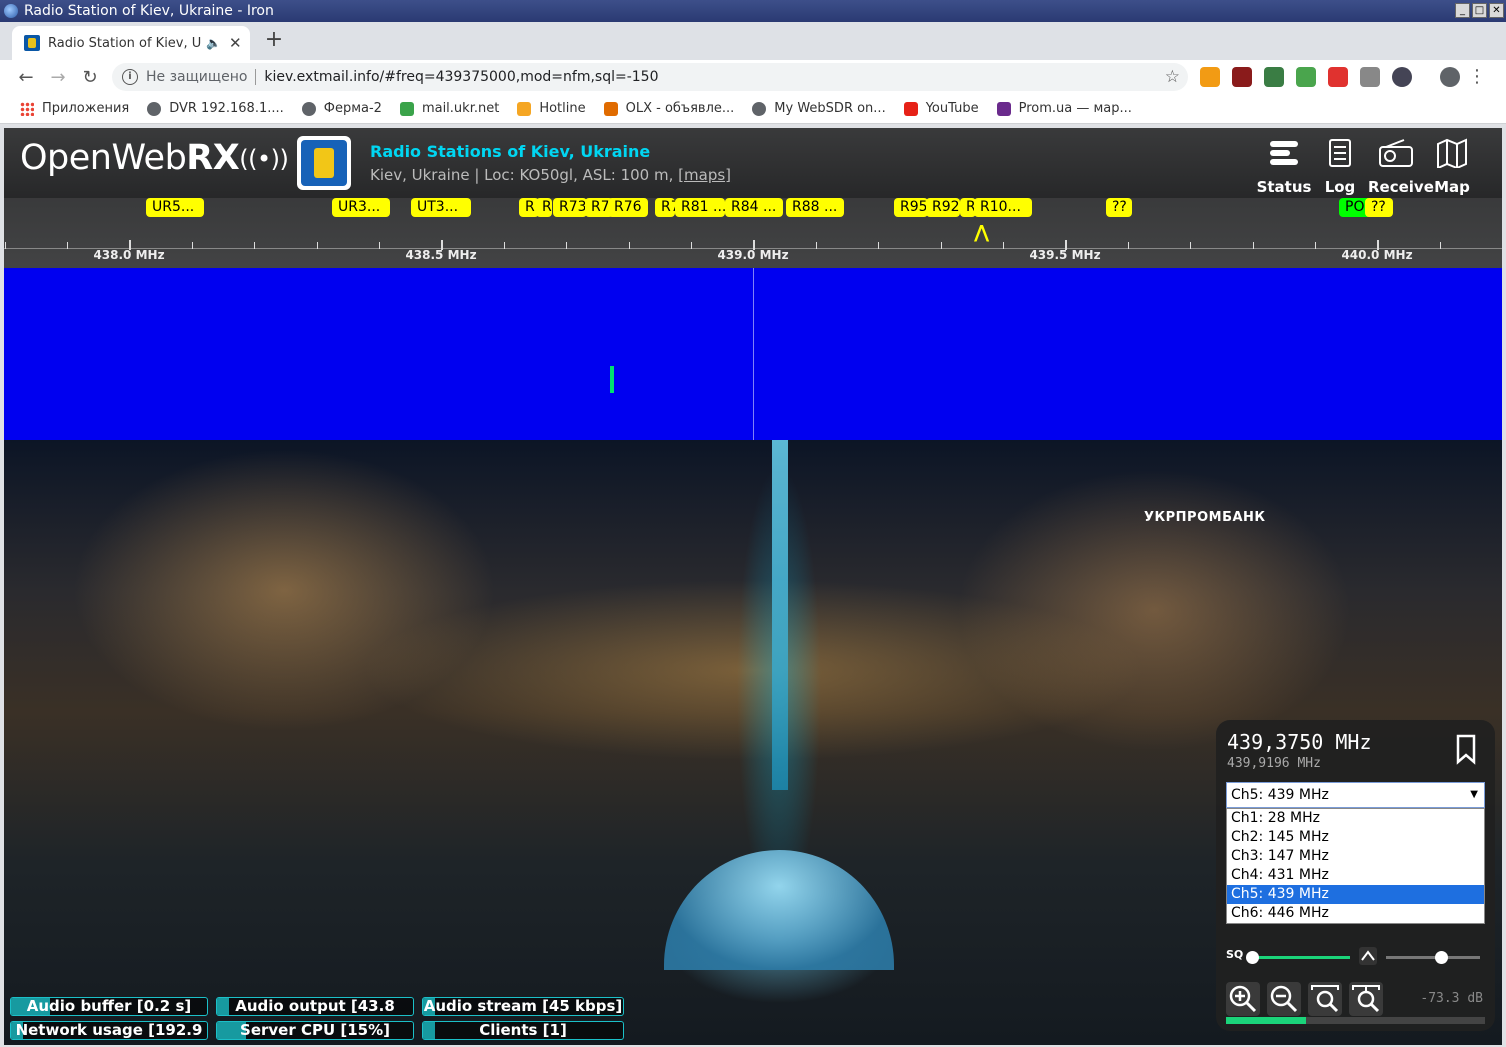  What do you see at coordinates (1479, 10) in the screenshot?
I see `maximize-button: □` at bounding box center [1479, 10].